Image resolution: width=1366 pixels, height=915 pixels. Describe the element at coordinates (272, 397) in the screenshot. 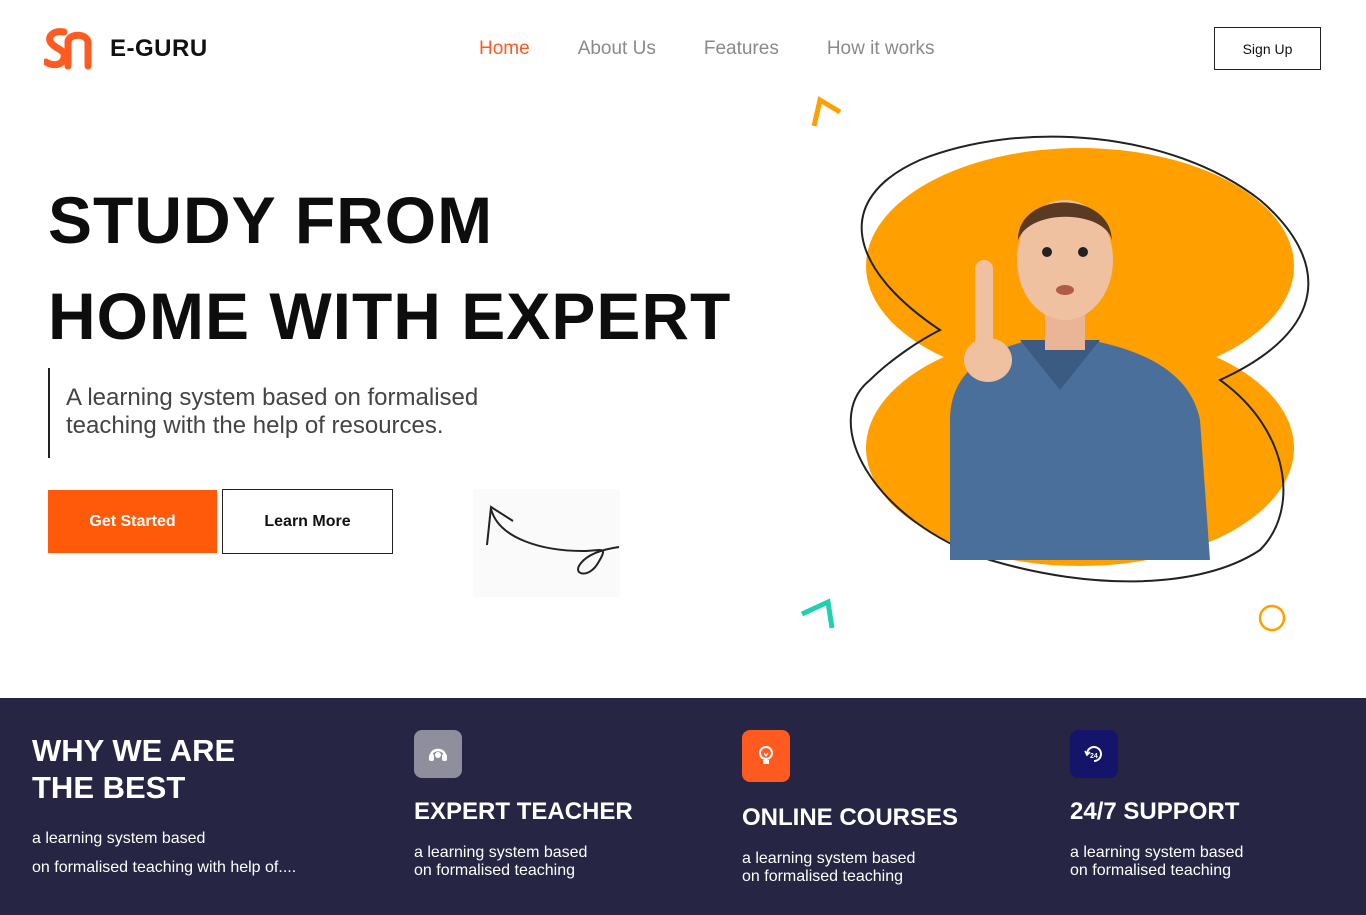

I see `hero-subtitle-line1: A learning system based on formalised` at that location.